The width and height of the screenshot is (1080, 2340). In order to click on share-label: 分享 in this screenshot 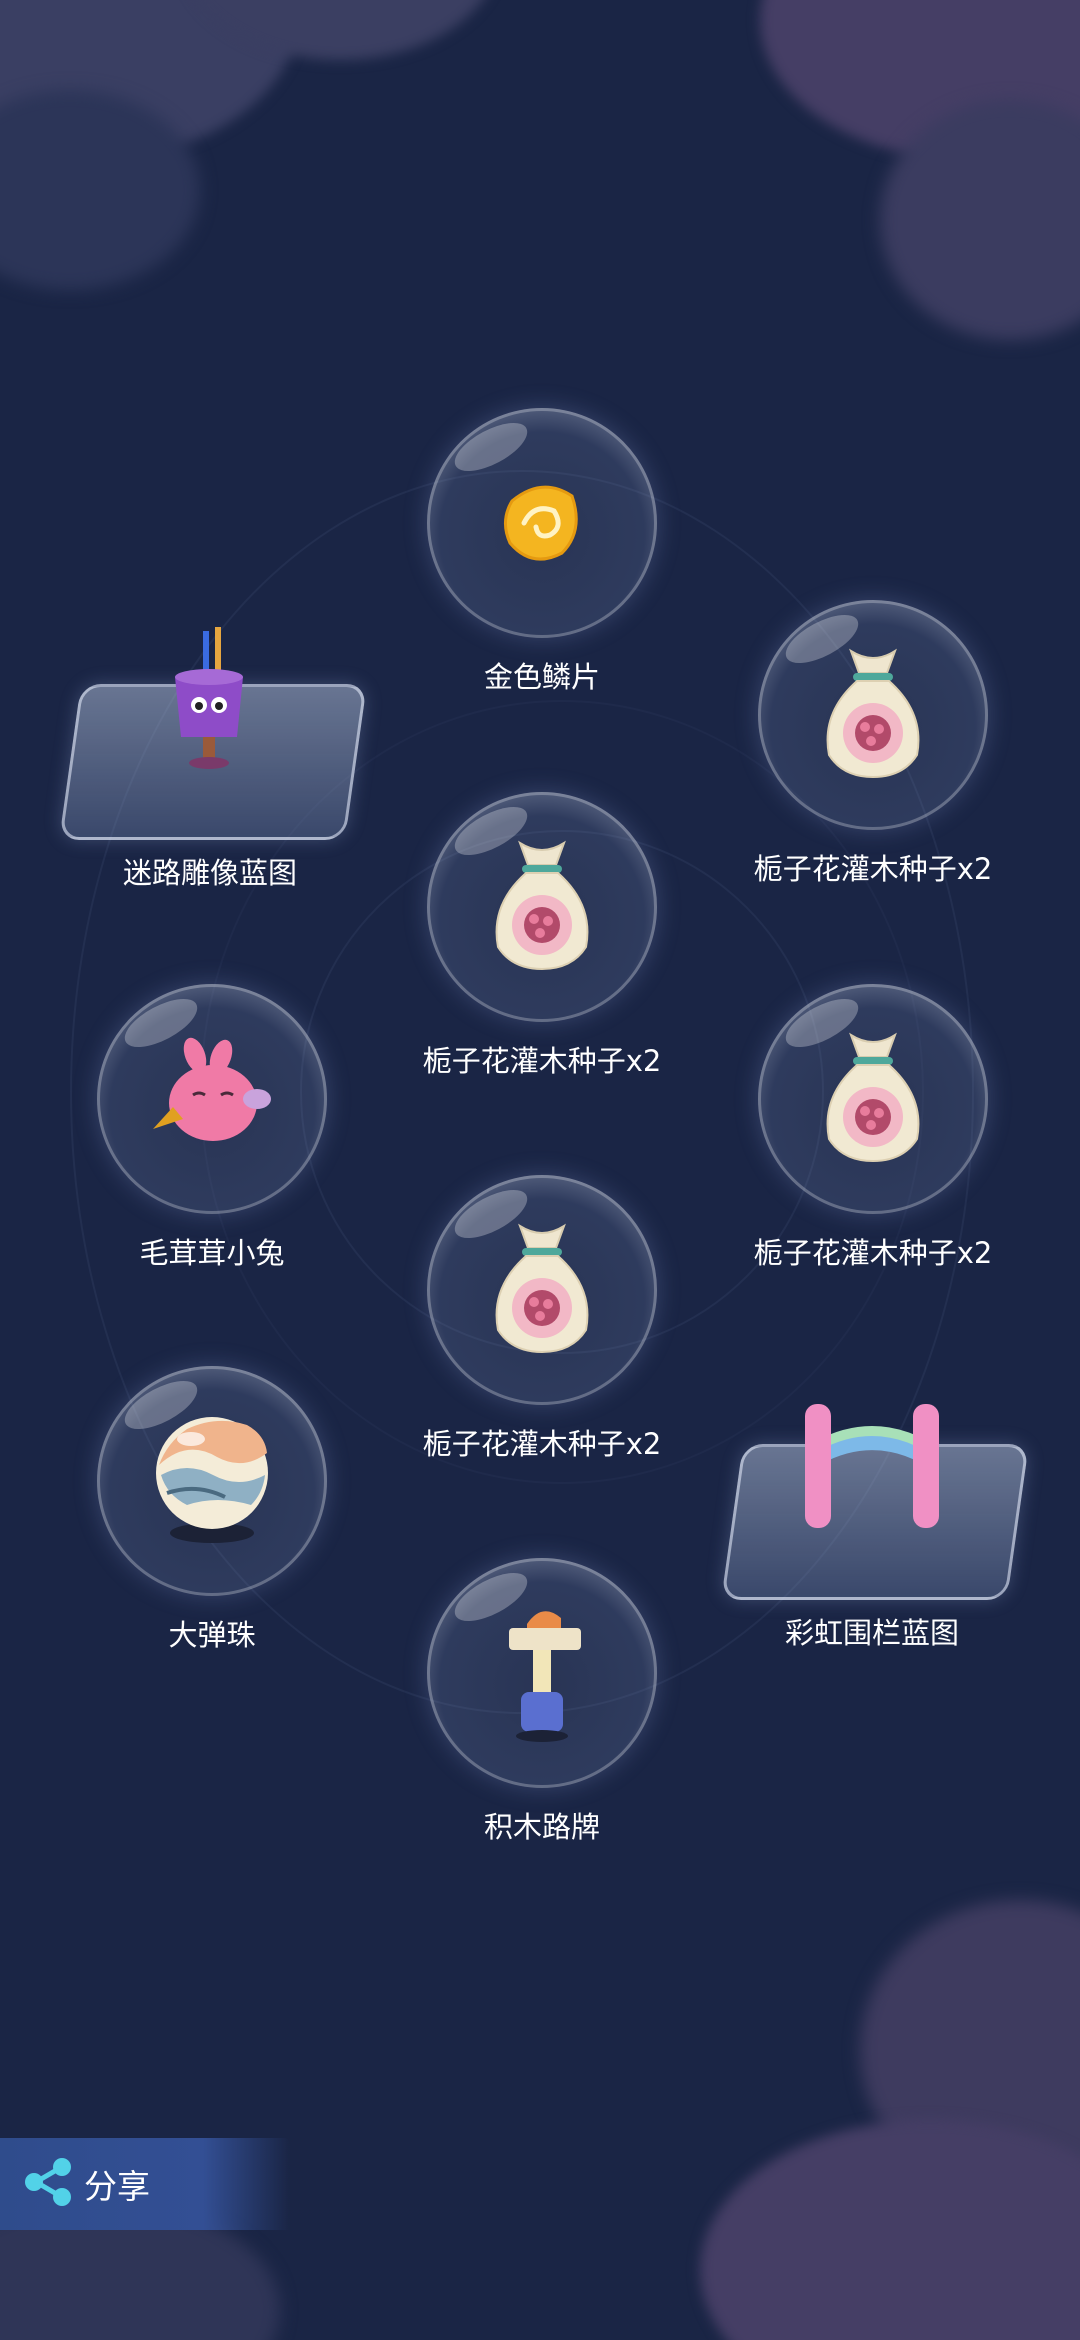, I will do `click(117, 2186)`.